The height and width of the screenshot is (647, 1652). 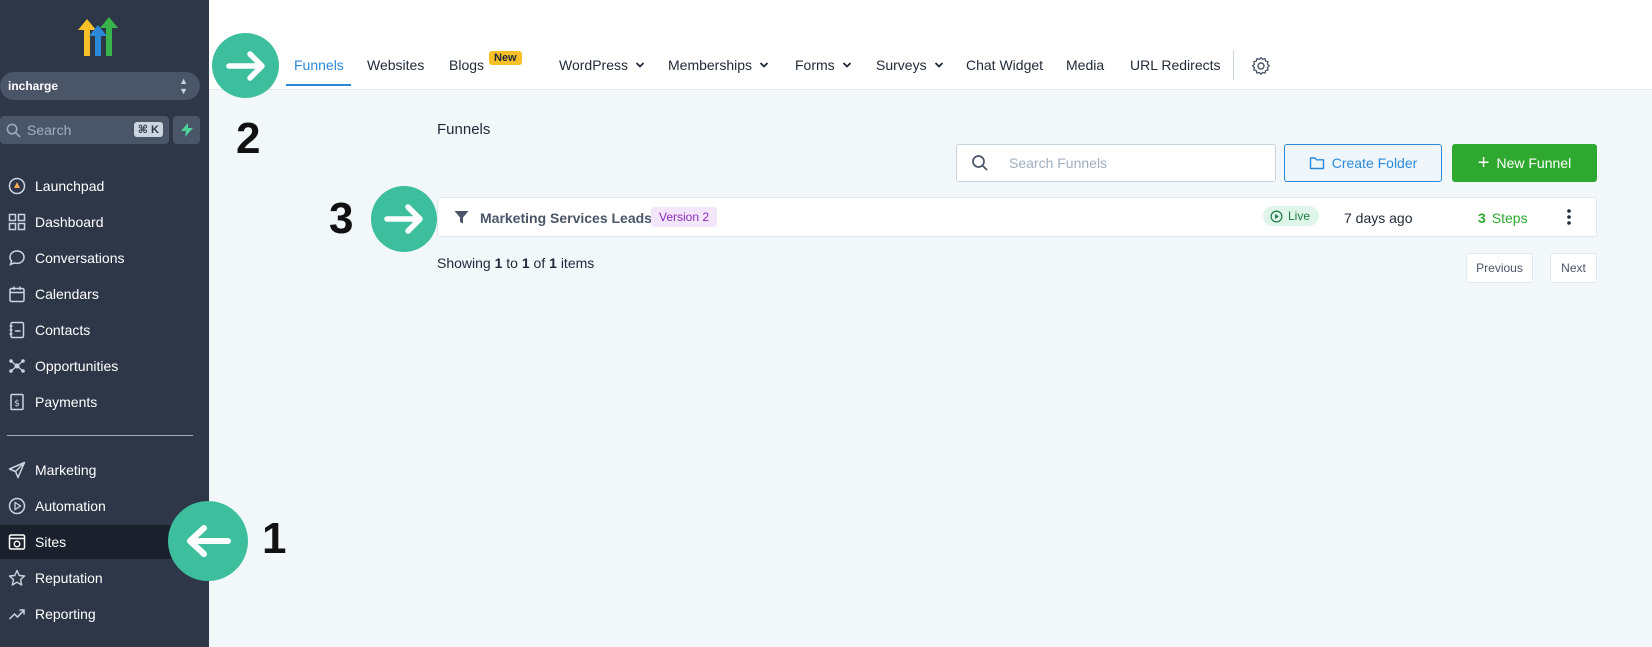 I want to click on opportunities-icon, so click(x=17, y=366).